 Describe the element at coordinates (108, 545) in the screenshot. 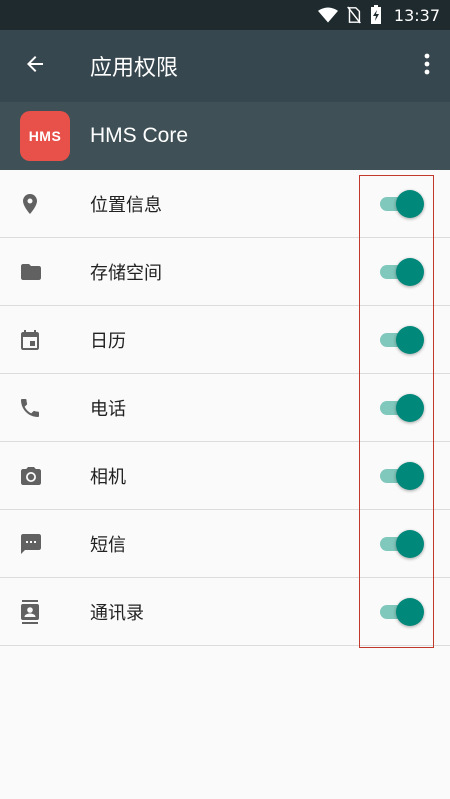

I see `permission-label: 短信` at that location.